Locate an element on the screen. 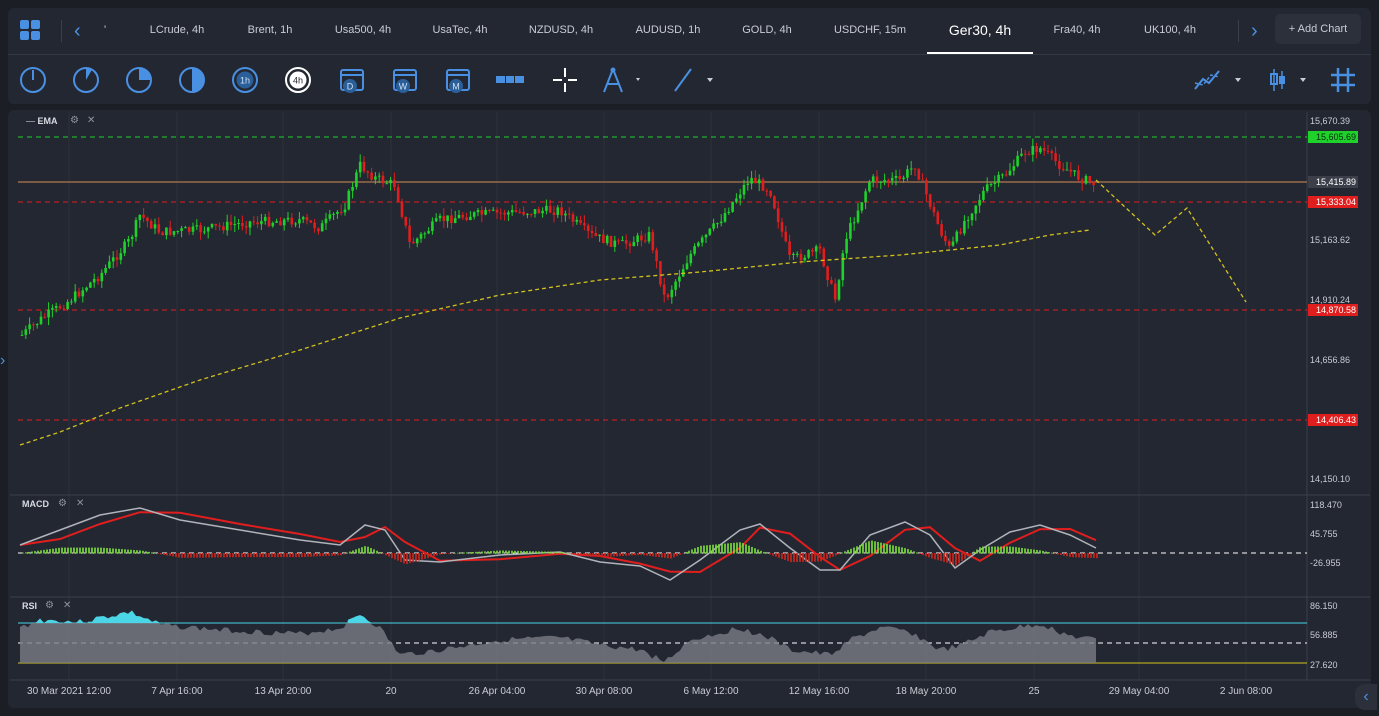 The height and width of the screenshot is (716, 1379). expand-left-icon: › is located at coordinates (2, 361).